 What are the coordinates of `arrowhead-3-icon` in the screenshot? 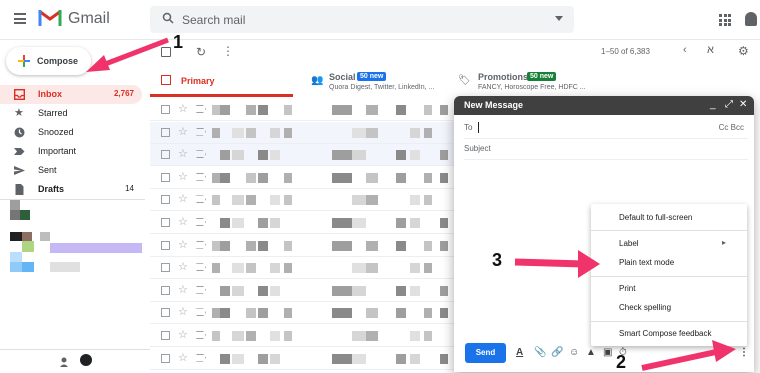 It's located at (589, 264).